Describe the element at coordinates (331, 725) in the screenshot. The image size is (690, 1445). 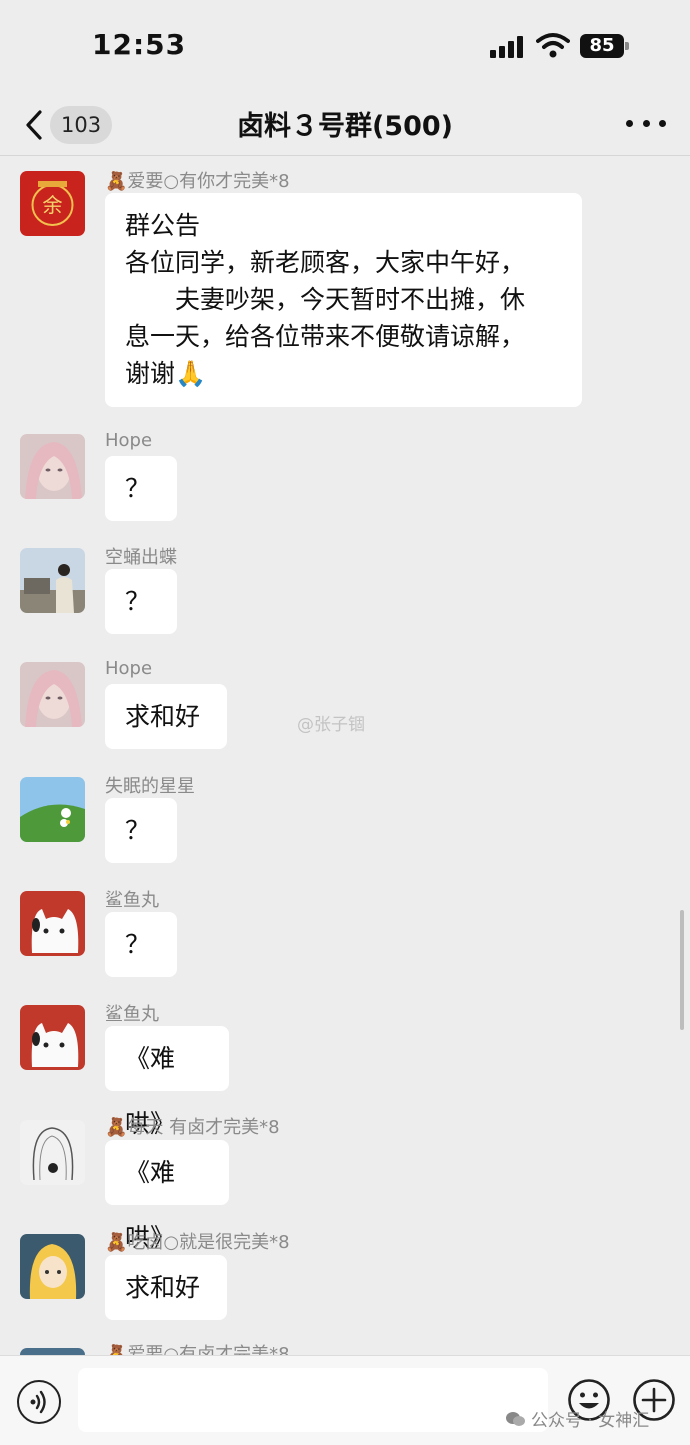
I see `weibo-watermark: @张子锢` at that location.